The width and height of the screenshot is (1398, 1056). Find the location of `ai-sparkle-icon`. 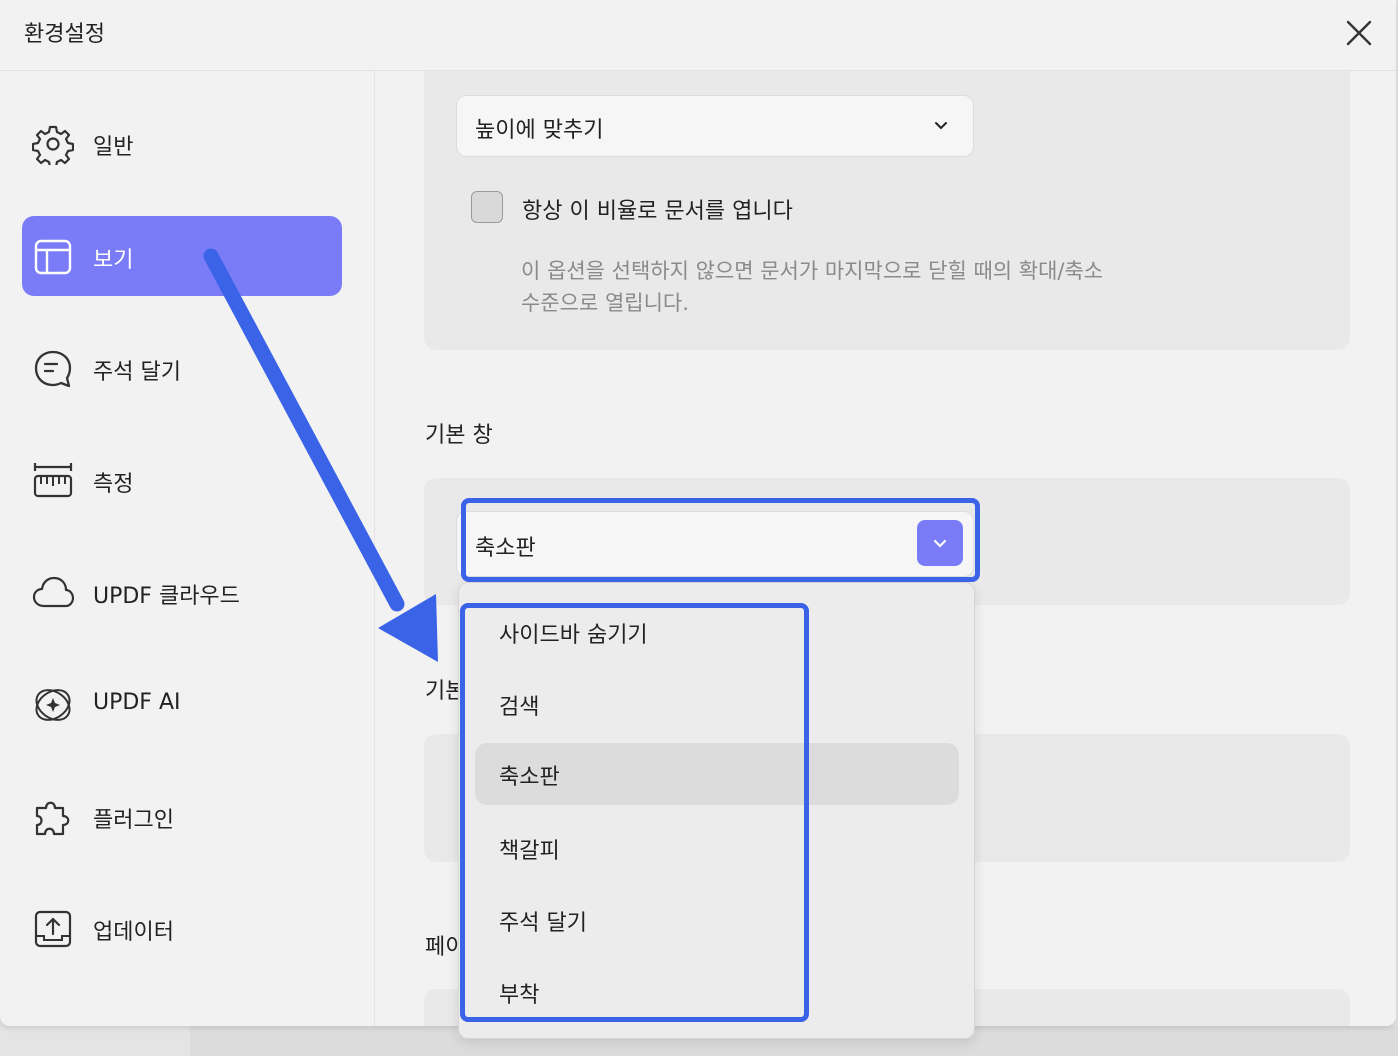

ai-sparkle-icon is located at coordinates (53, 705).